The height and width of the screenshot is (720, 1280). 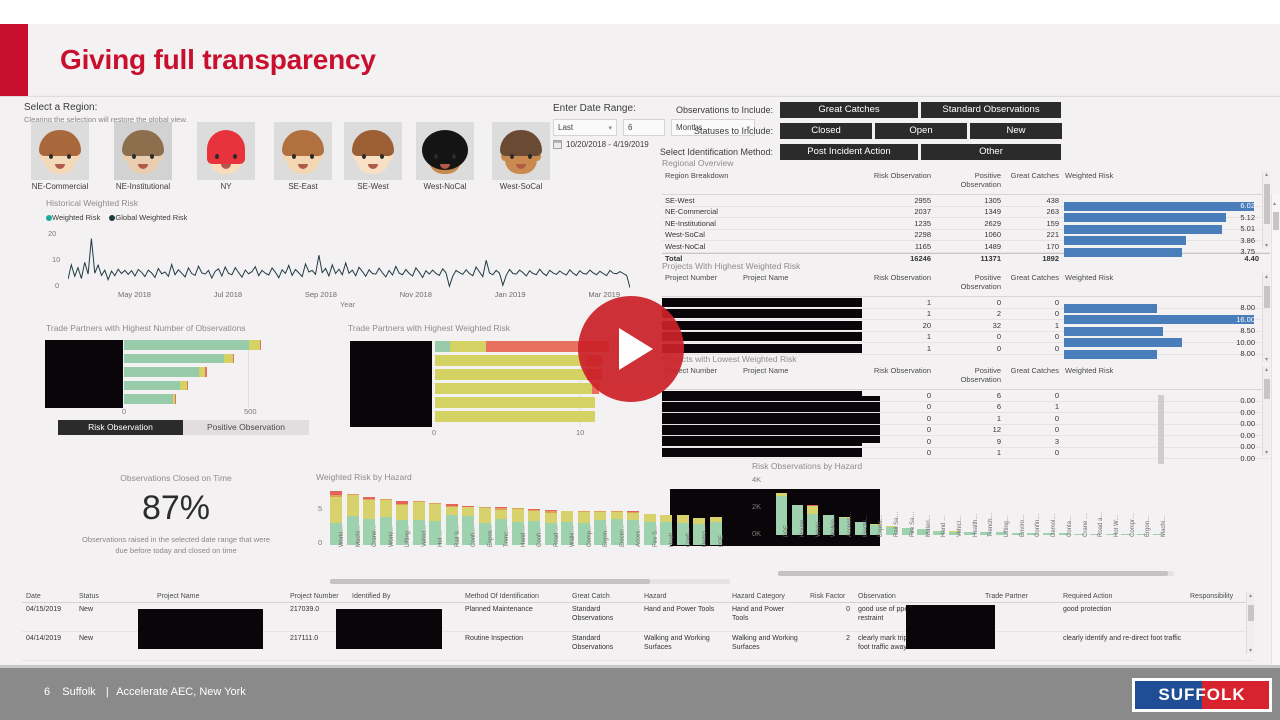 I want to click on col-great-catches: Great Catches, so click(x=1034, y=175).